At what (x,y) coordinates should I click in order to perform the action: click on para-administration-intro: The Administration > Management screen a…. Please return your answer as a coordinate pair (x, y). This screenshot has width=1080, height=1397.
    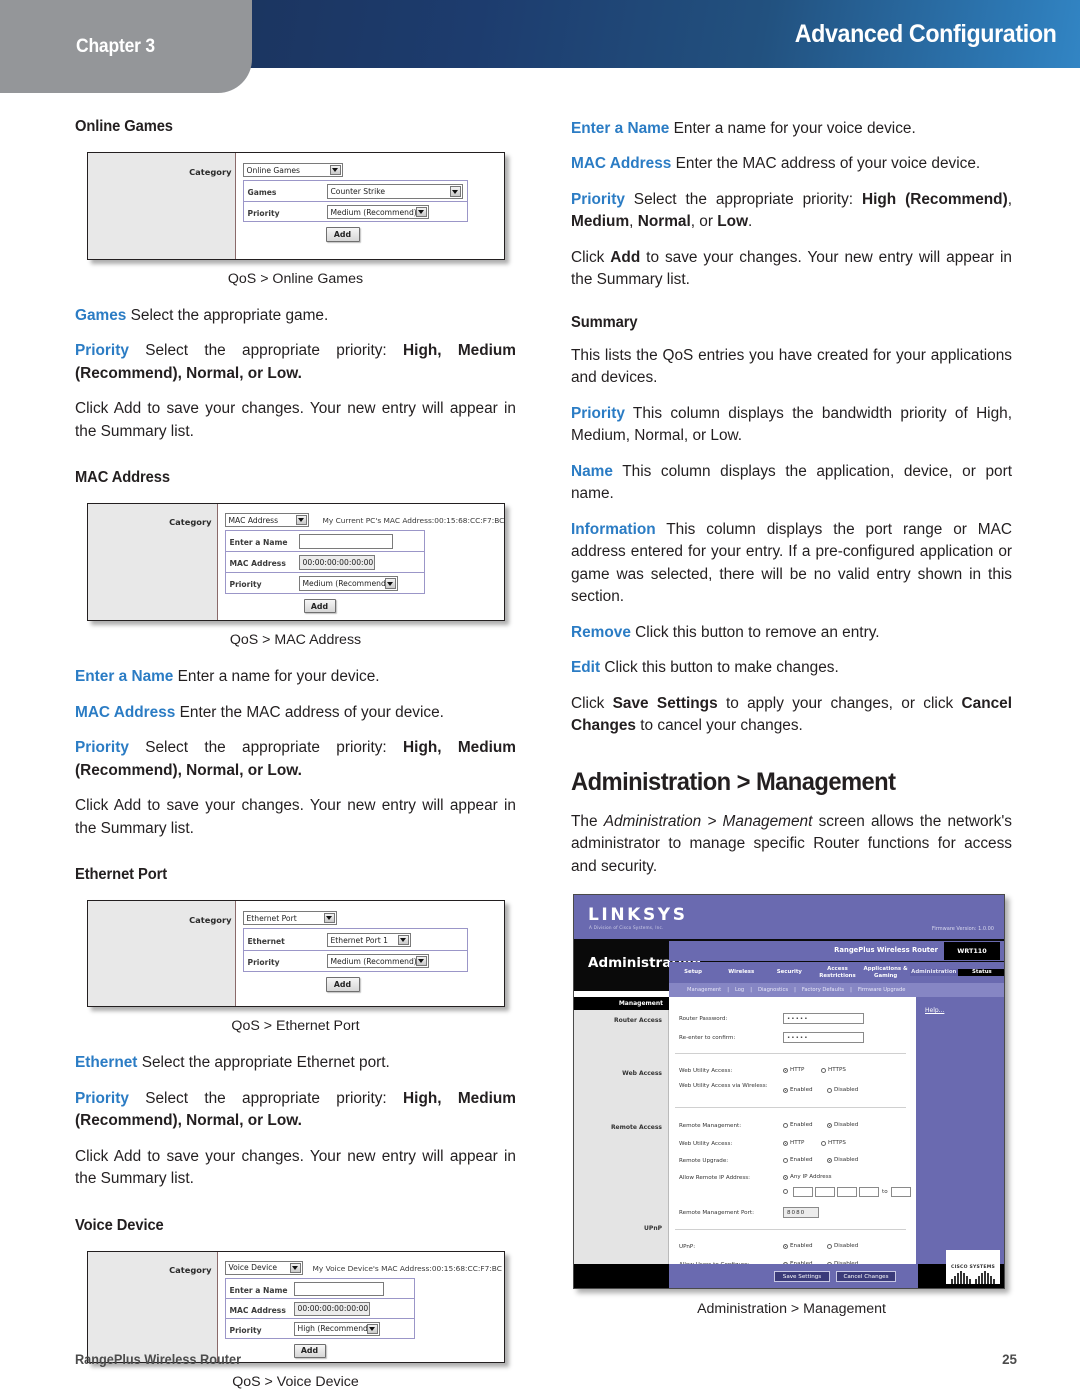
    Looking at the image, I should click on (791, 844).